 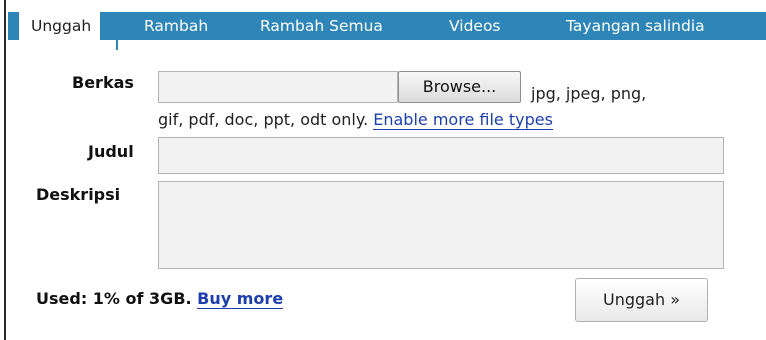 What do you see at coordinates (463, 120) in the screenshot?
I see `enable-more-file-types-link: Enable more file types` at bounding box center [463, 120].